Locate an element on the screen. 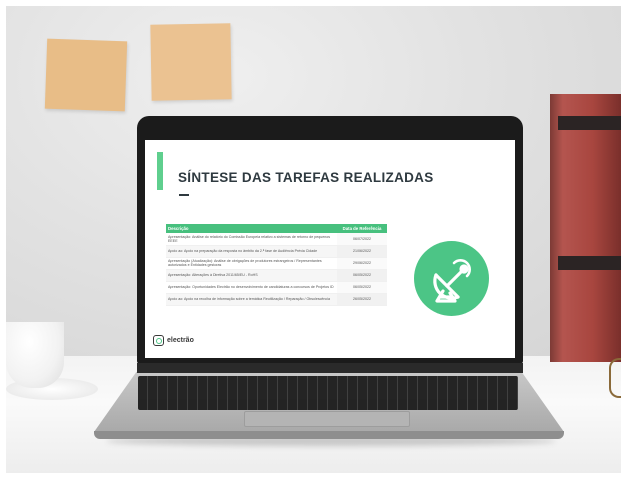 The image size is (627, 479). row-date: 21/06/2022 is located at coordinates (362, 251).